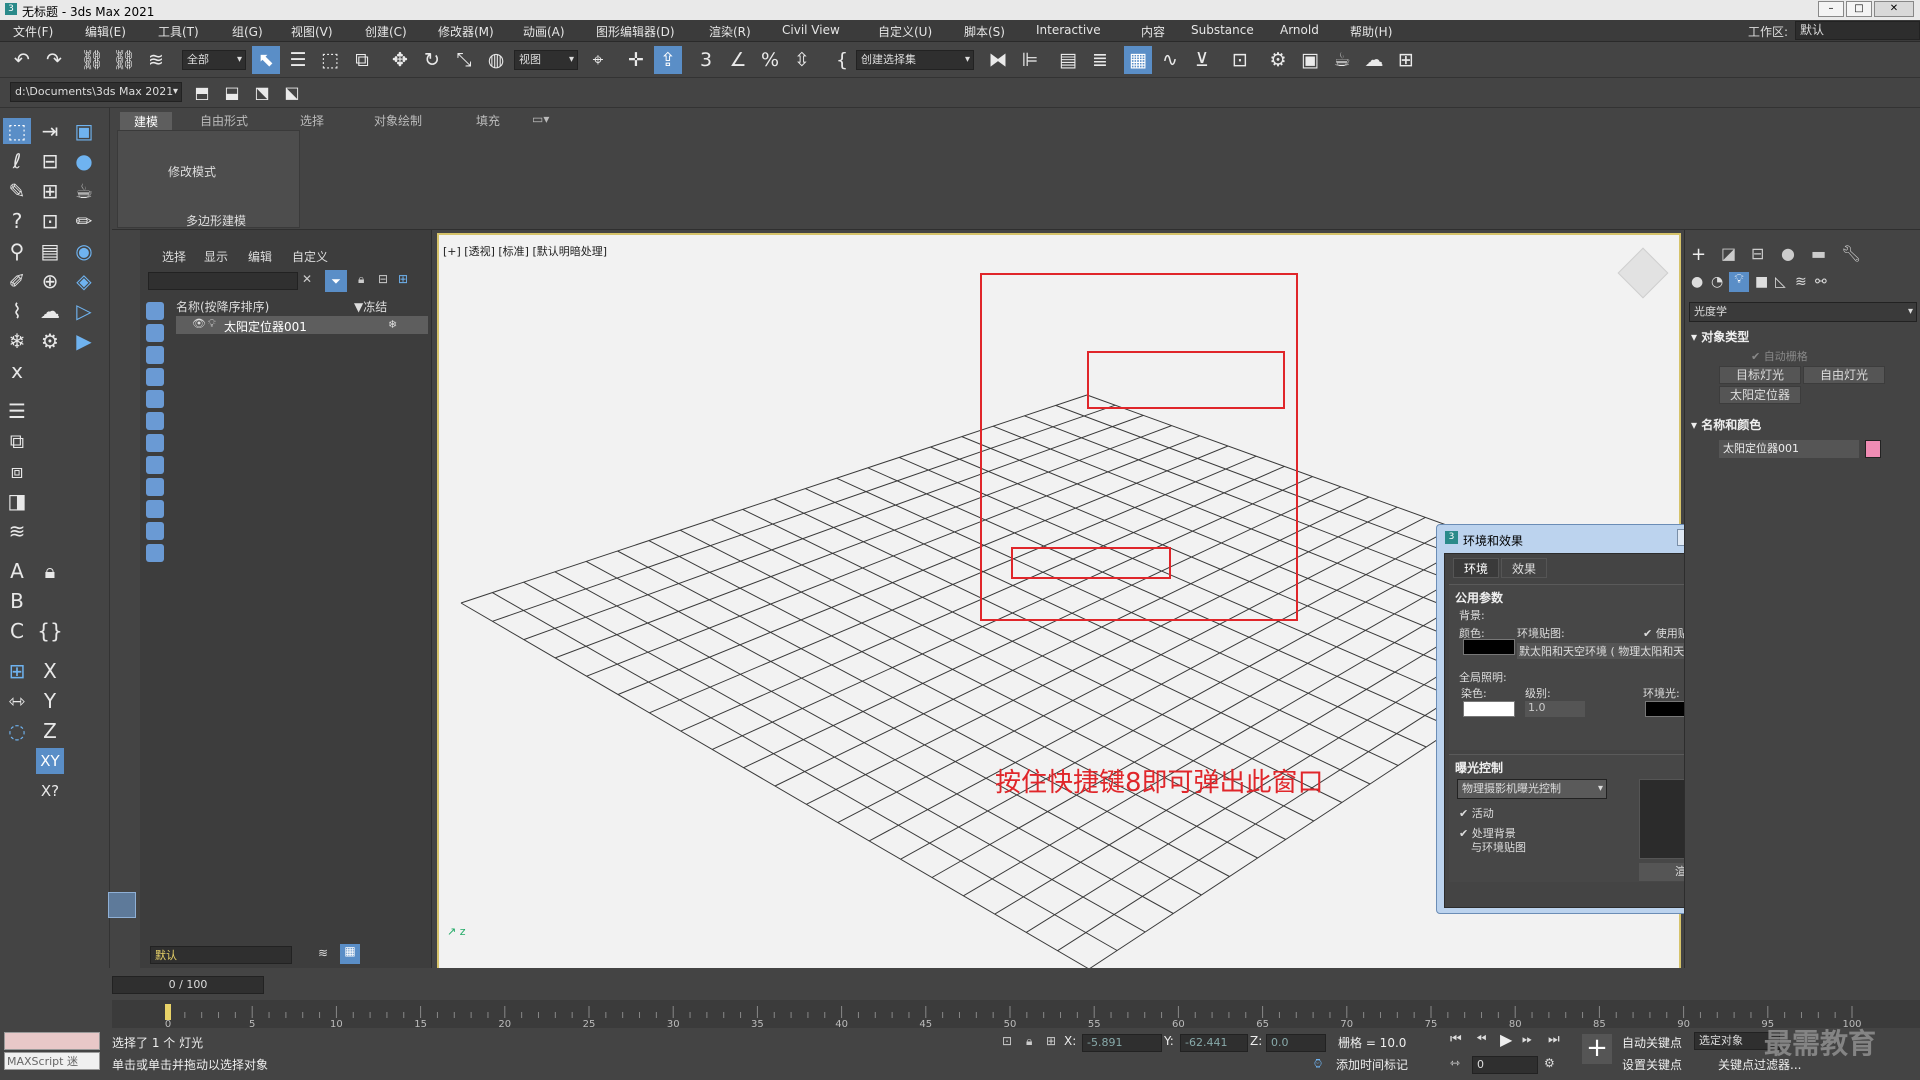 Image resolution: width=1920 pixels, height=1080 pixels. Describe the element at coordinates (84, 191) in the screenshot. I see `teapot-icon: ☕` at that location.